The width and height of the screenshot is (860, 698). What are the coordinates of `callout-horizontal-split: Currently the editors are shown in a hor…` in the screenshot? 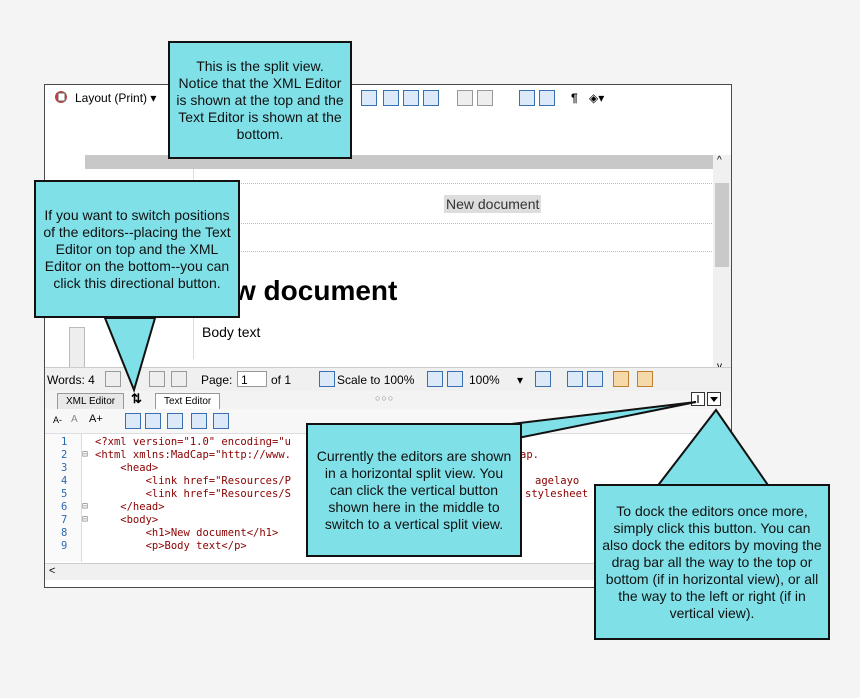 It's located at (414, 490).